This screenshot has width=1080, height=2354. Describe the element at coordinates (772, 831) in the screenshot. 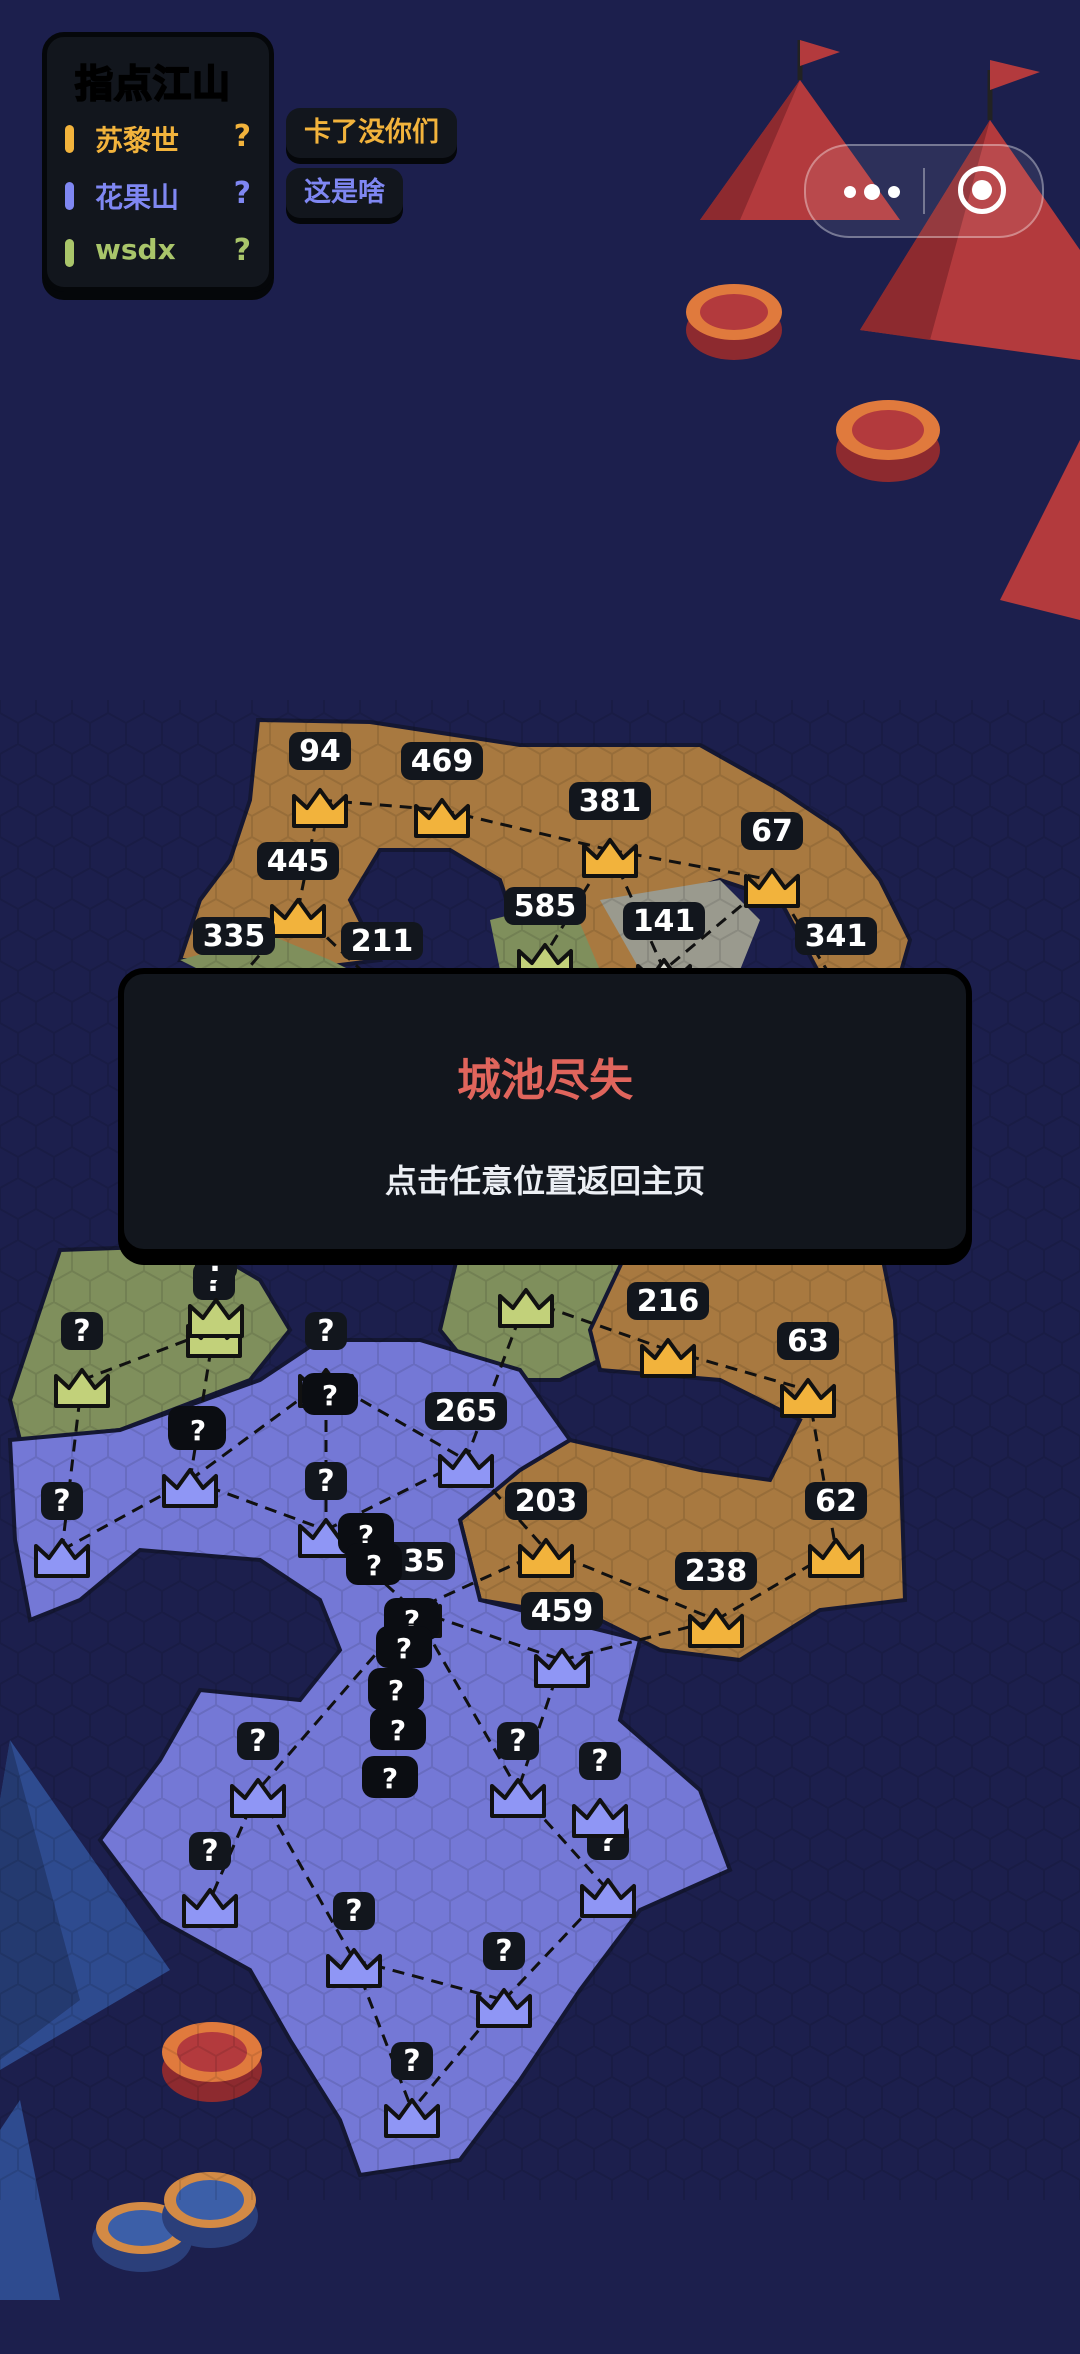

I see `city-troop-count: 67` at that location.